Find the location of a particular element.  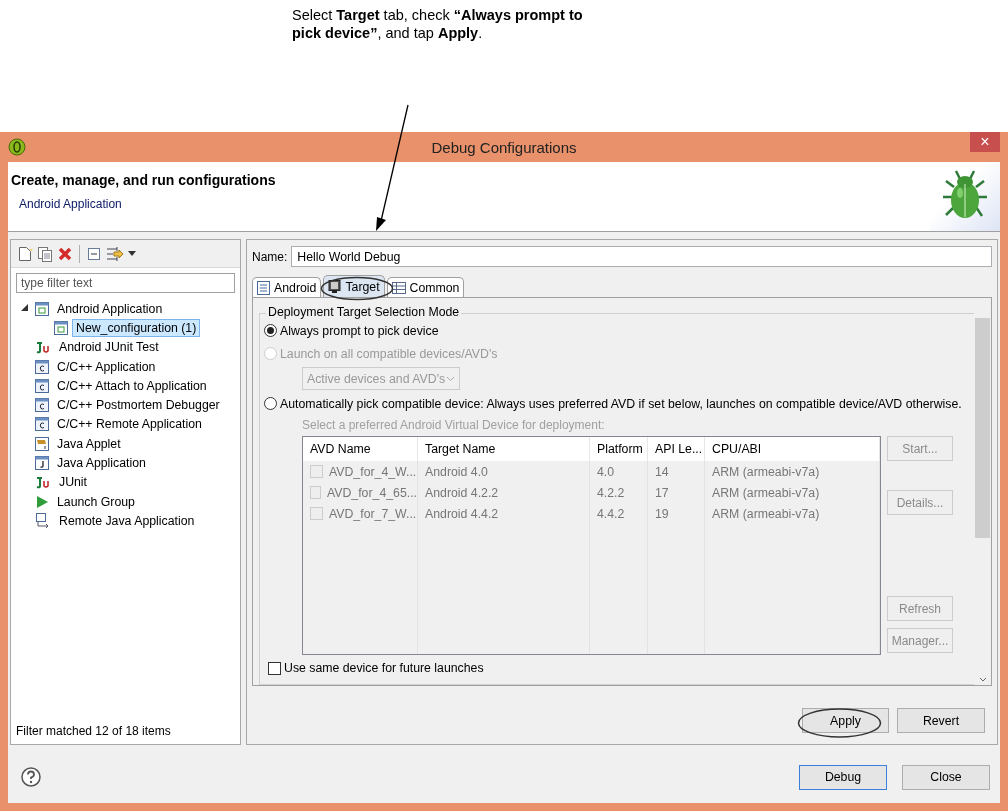

table-cell: 17 is located at coordinates (662, 492).